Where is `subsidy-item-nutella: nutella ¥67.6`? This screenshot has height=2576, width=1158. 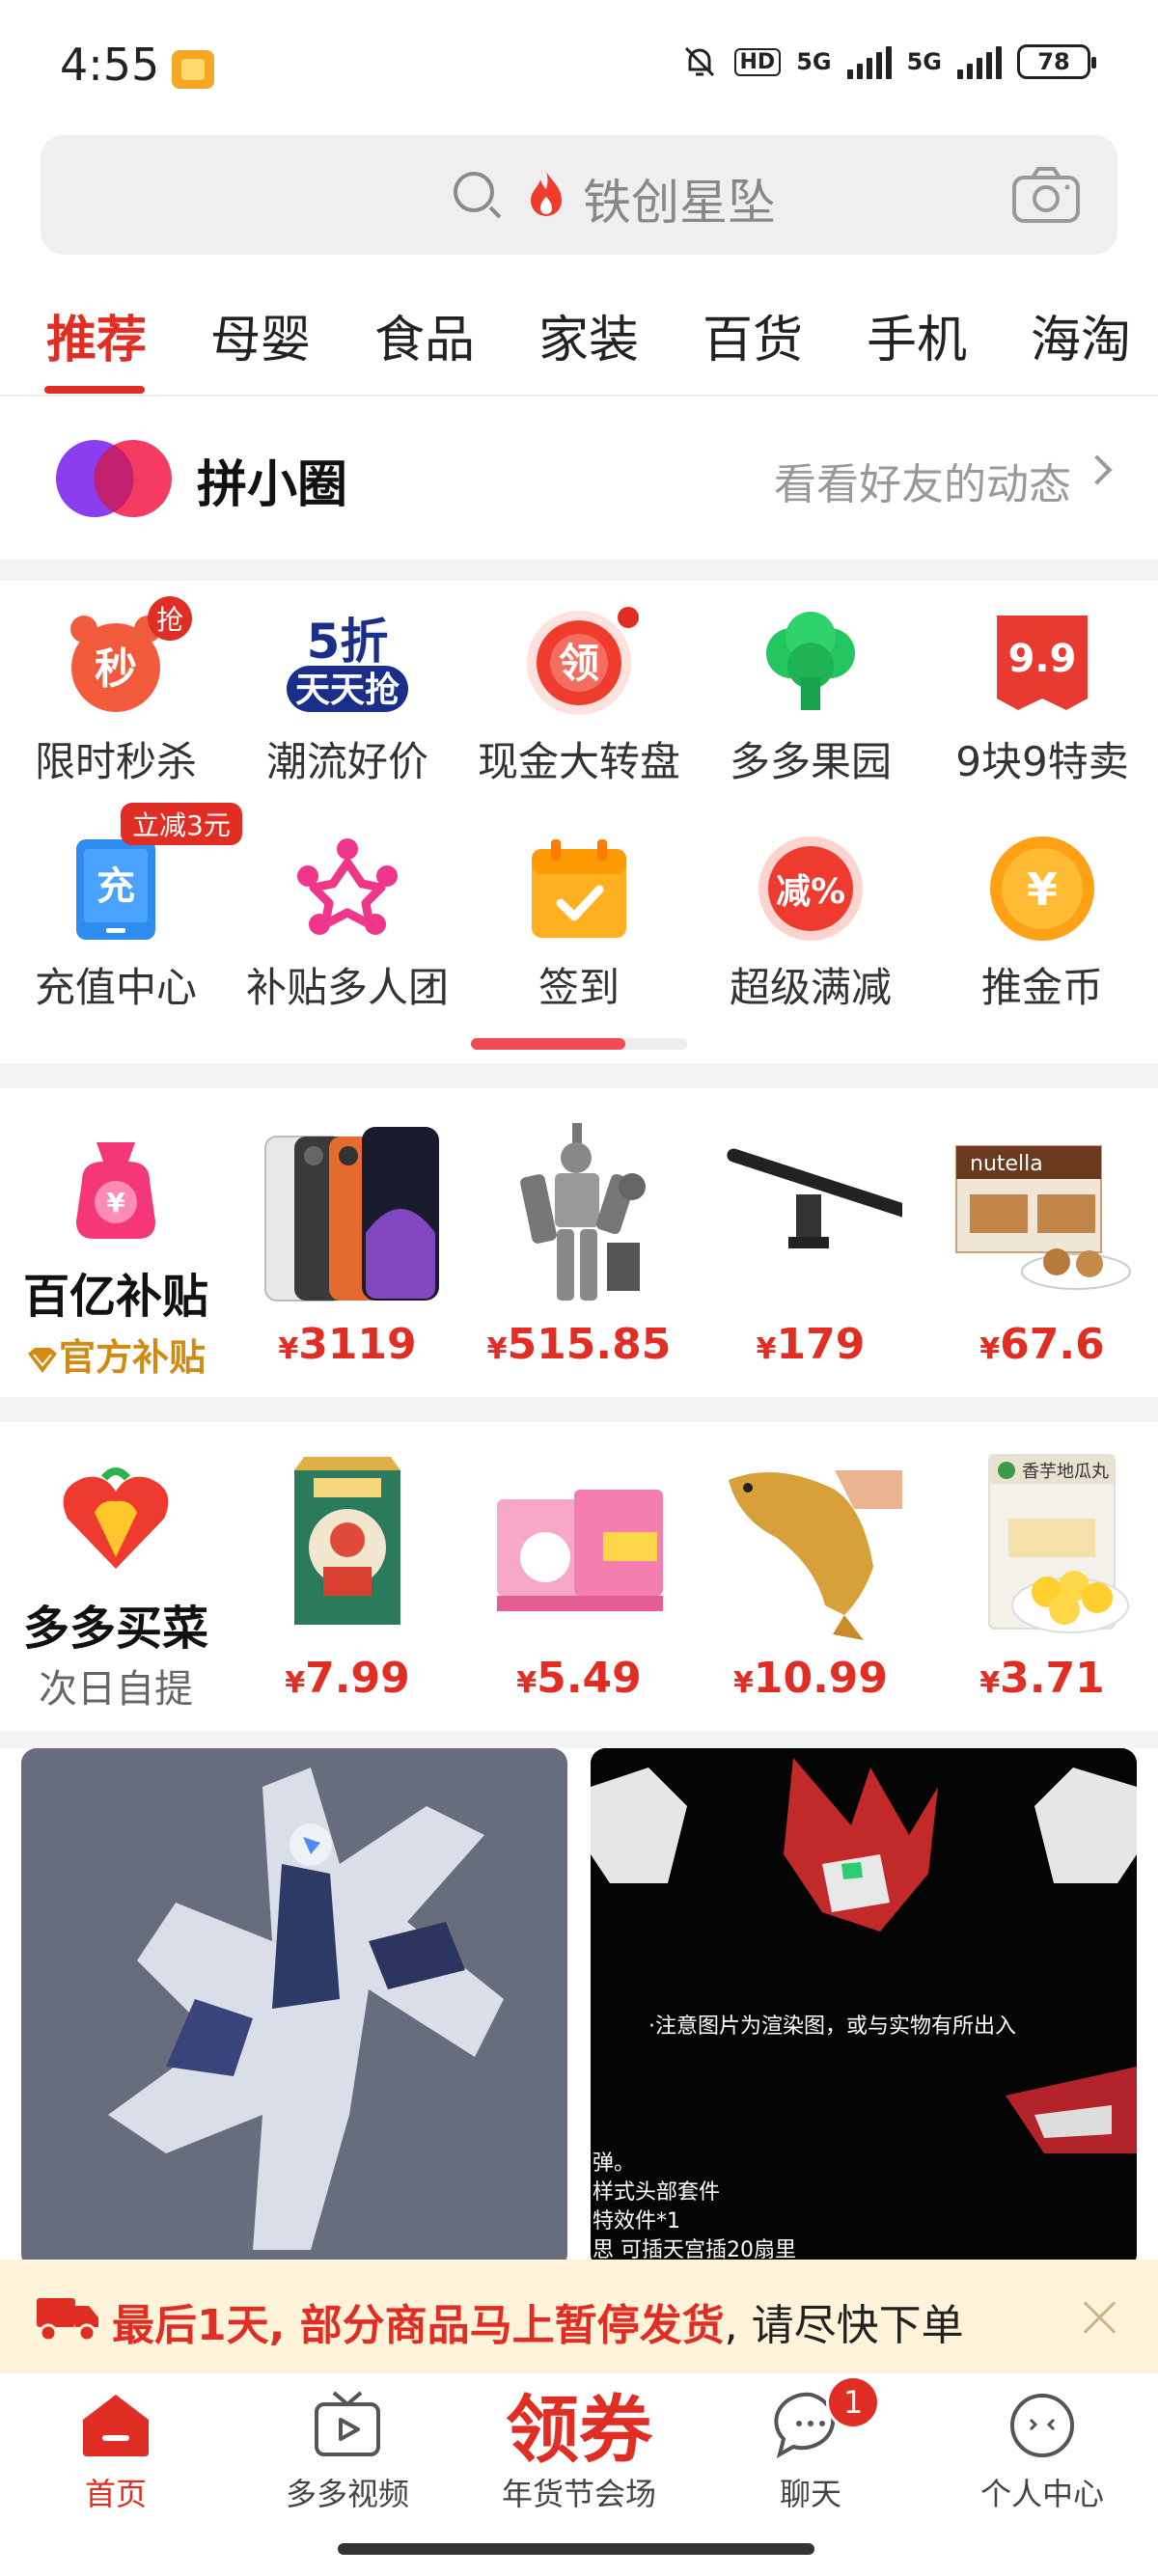
subsidy-item-nutella: nutella ¥67.6 is located at coordinates (1042, 1243).